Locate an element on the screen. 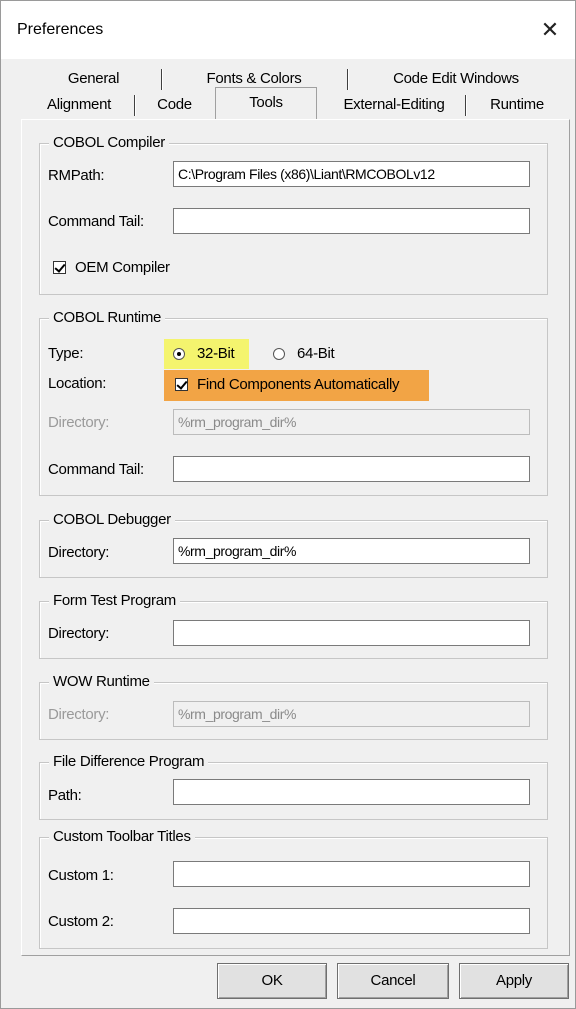  debugger-directory-label: Directory: is located at coordinates (79, 552).